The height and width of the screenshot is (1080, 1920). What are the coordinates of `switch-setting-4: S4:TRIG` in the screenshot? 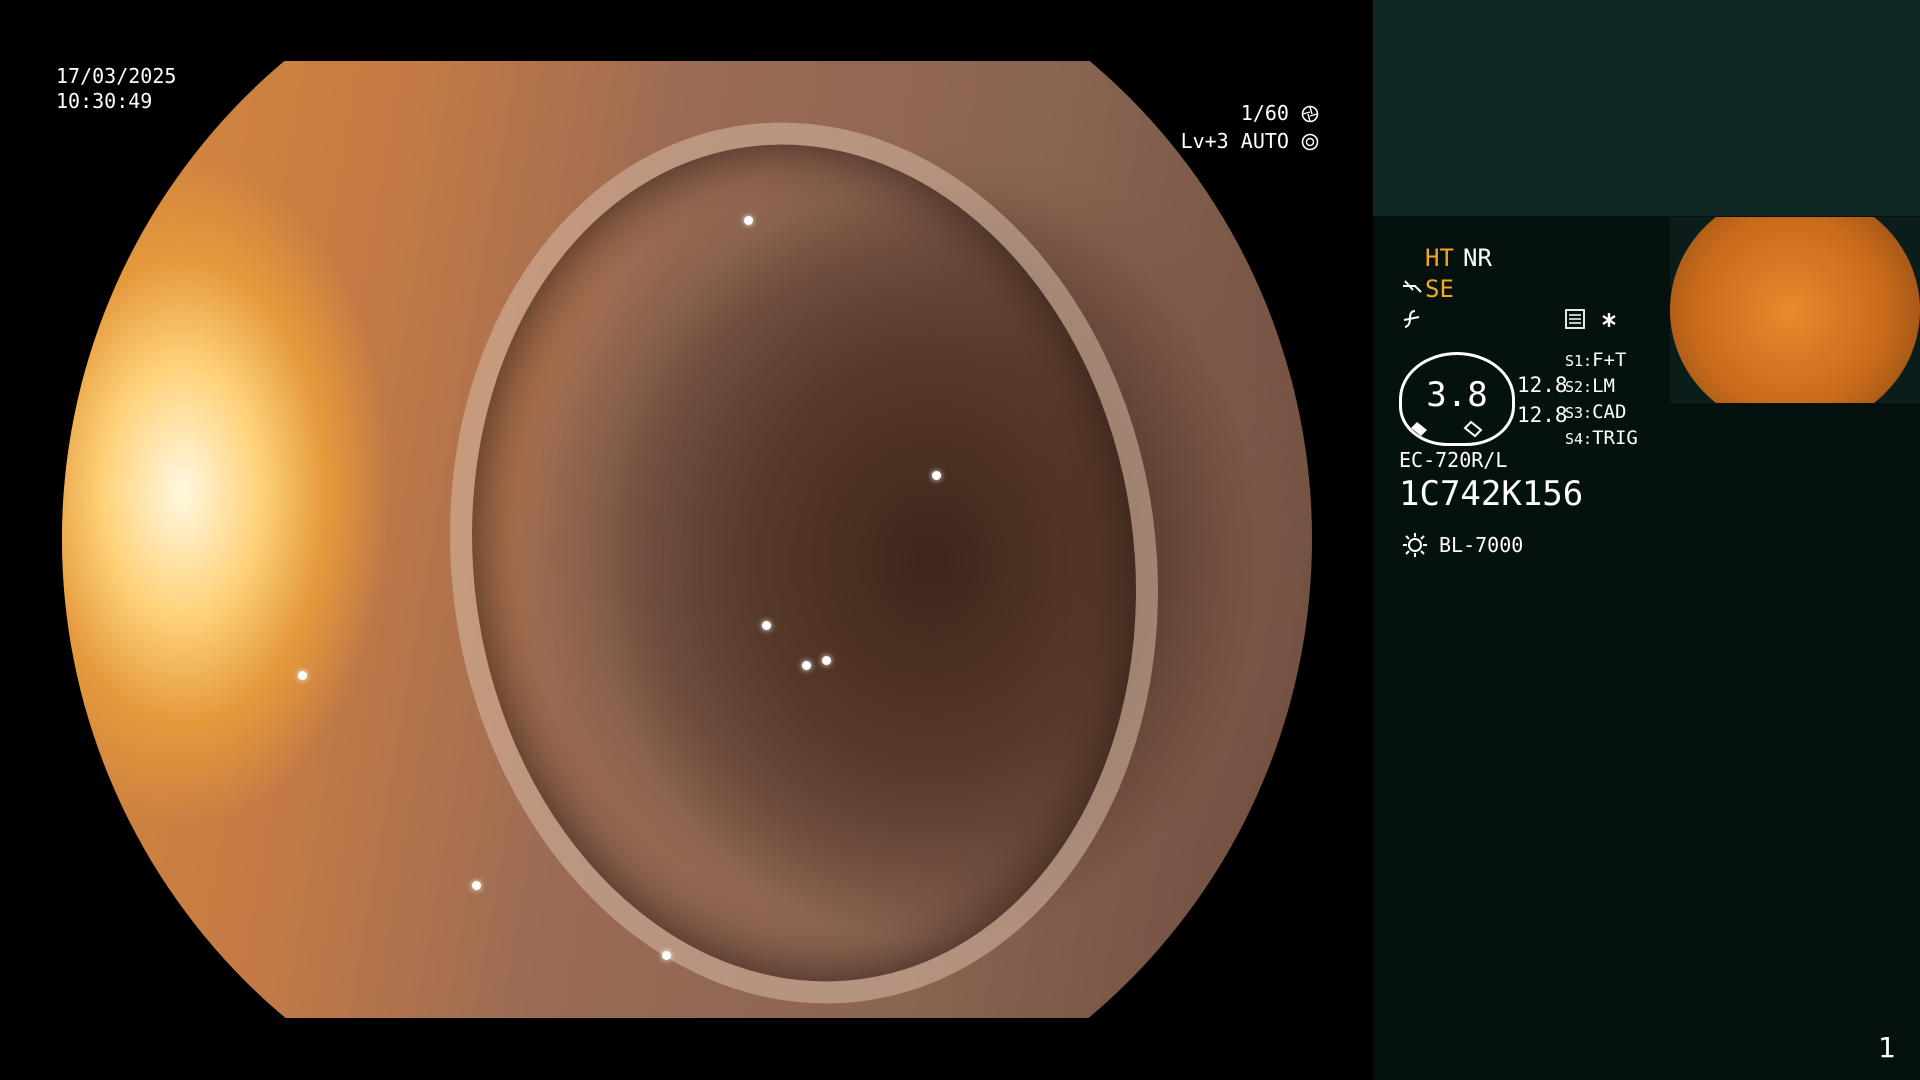 It's located at (1601, 438).